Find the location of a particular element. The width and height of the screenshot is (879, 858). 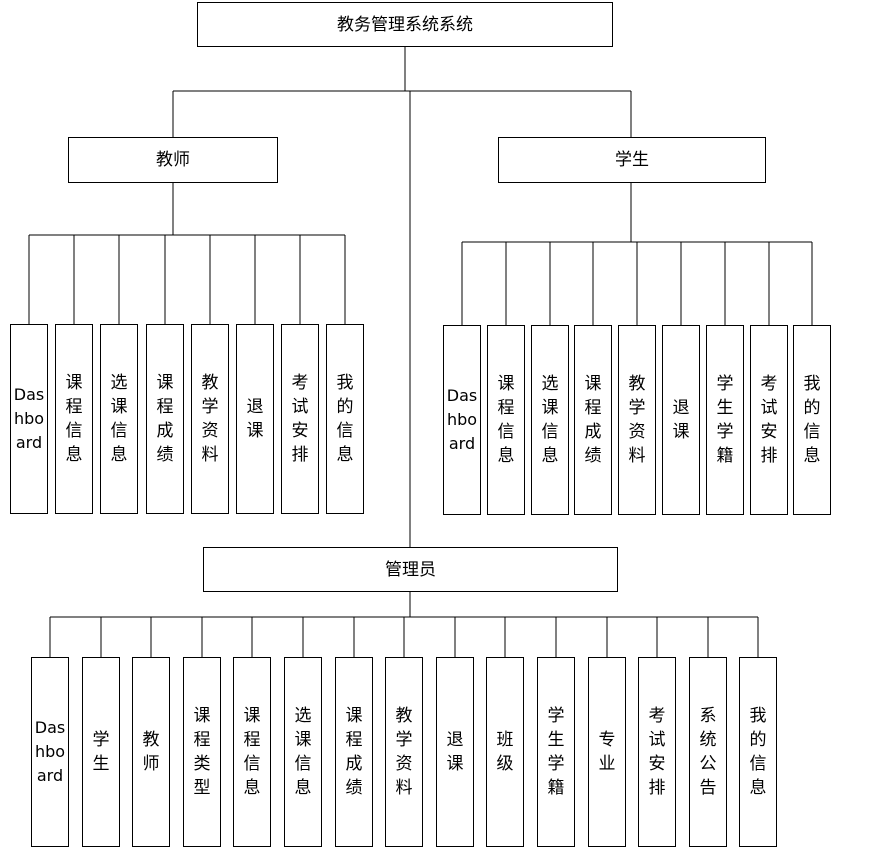

admin-item-label: 专业 is located at coordinates (607, 752).